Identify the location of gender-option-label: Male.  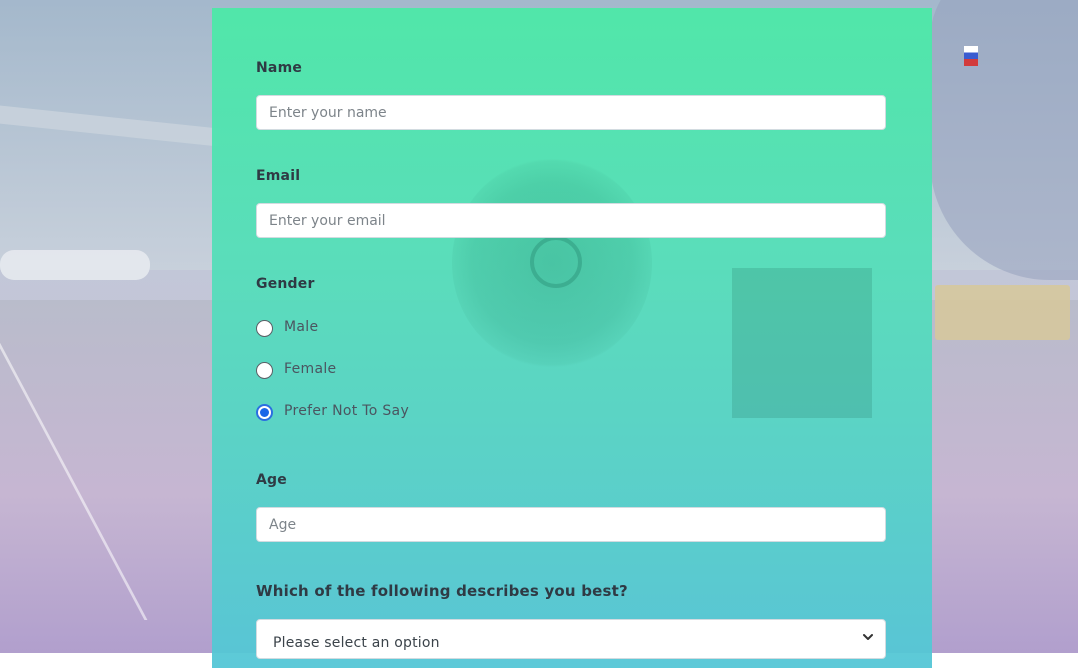
(301, 327).